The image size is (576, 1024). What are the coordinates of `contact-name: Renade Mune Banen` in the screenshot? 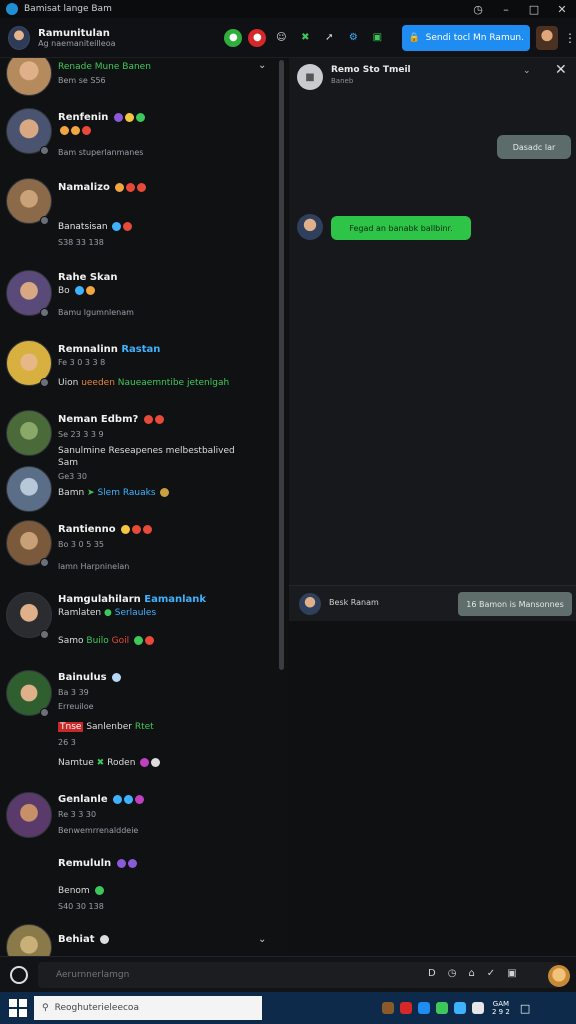 It's located at (104, 67).